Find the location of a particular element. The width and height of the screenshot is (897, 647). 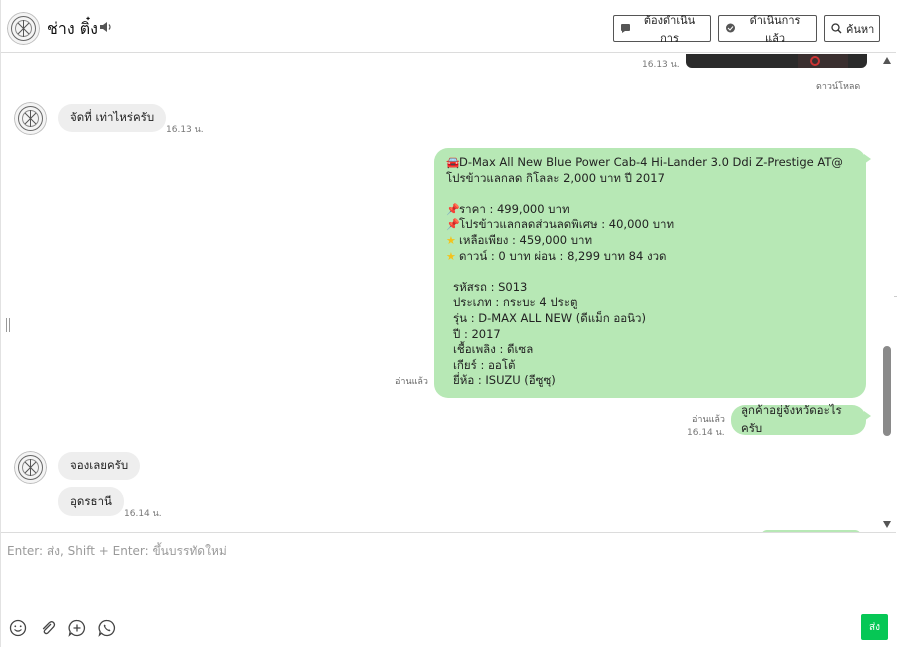

message-line: ปี : 2017 is located at coordinates (477, 333).